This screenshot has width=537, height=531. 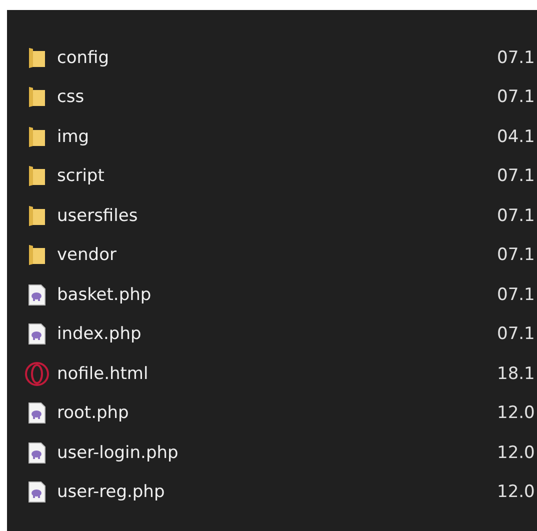 What do you see at coordinates (81, 176) in the screenshot?
I see `file-name: script` at bounding box center [81, 176].